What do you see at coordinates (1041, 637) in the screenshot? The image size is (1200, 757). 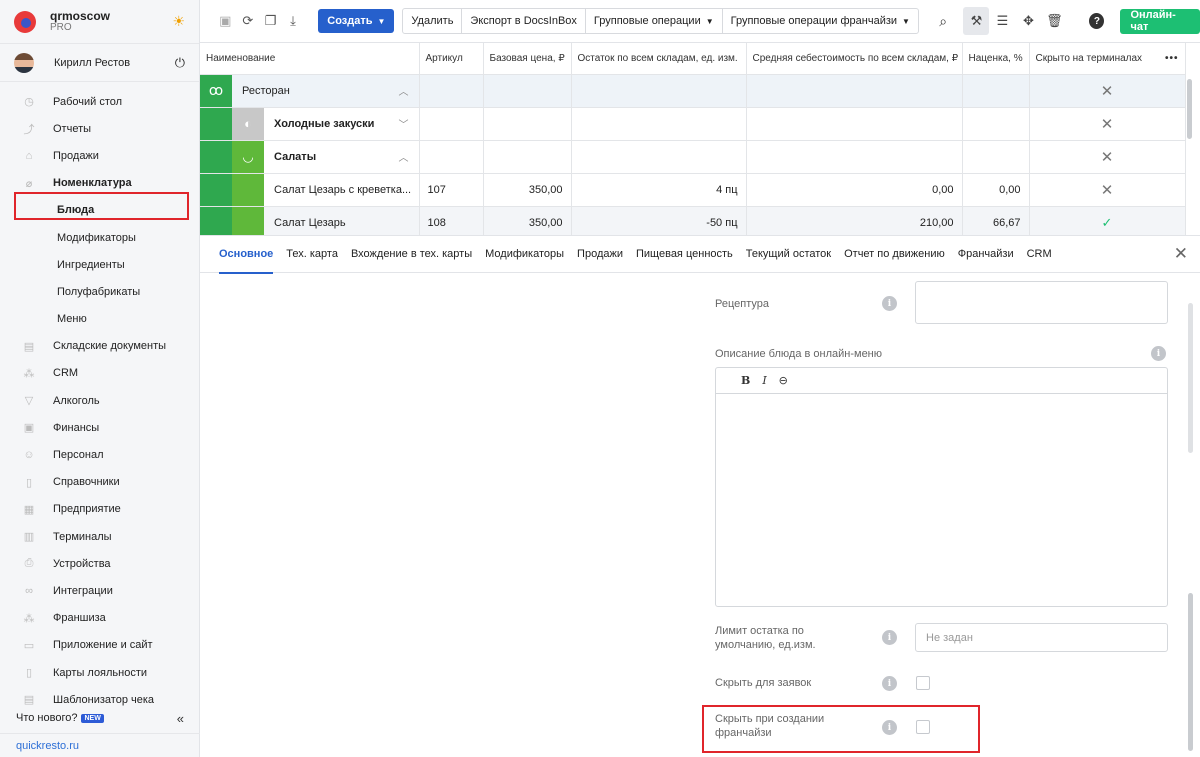 I see `limit-input: Не задан` at bounding box center [1041, 637].